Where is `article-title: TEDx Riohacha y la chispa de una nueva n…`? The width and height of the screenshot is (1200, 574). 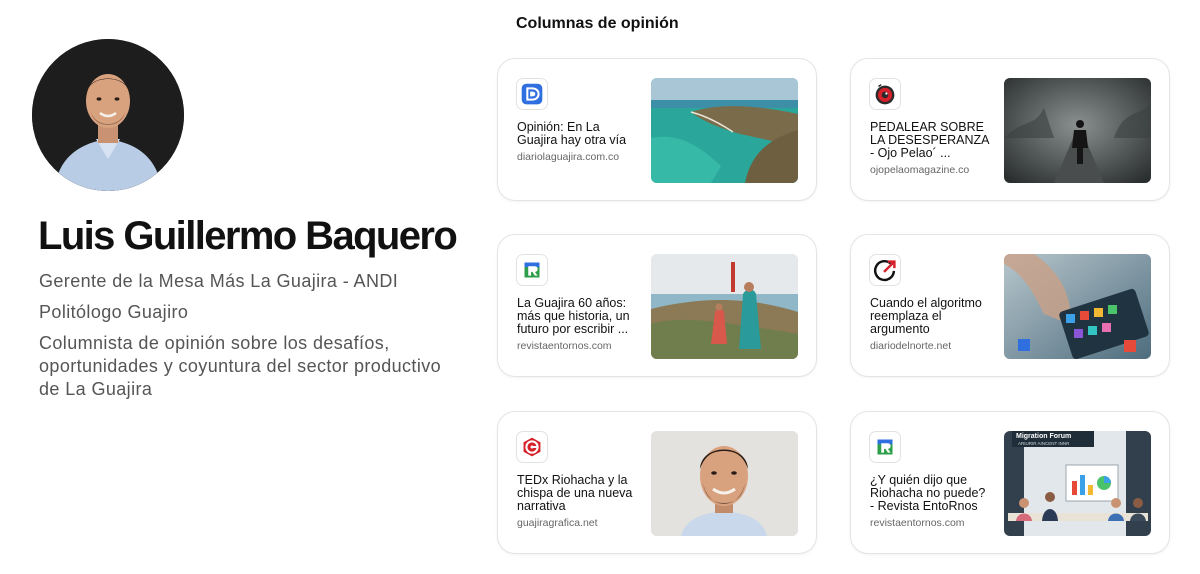
article-title: TEDx Riohacha y la chispa de una nueva n… is located at coordinates (577, 493).